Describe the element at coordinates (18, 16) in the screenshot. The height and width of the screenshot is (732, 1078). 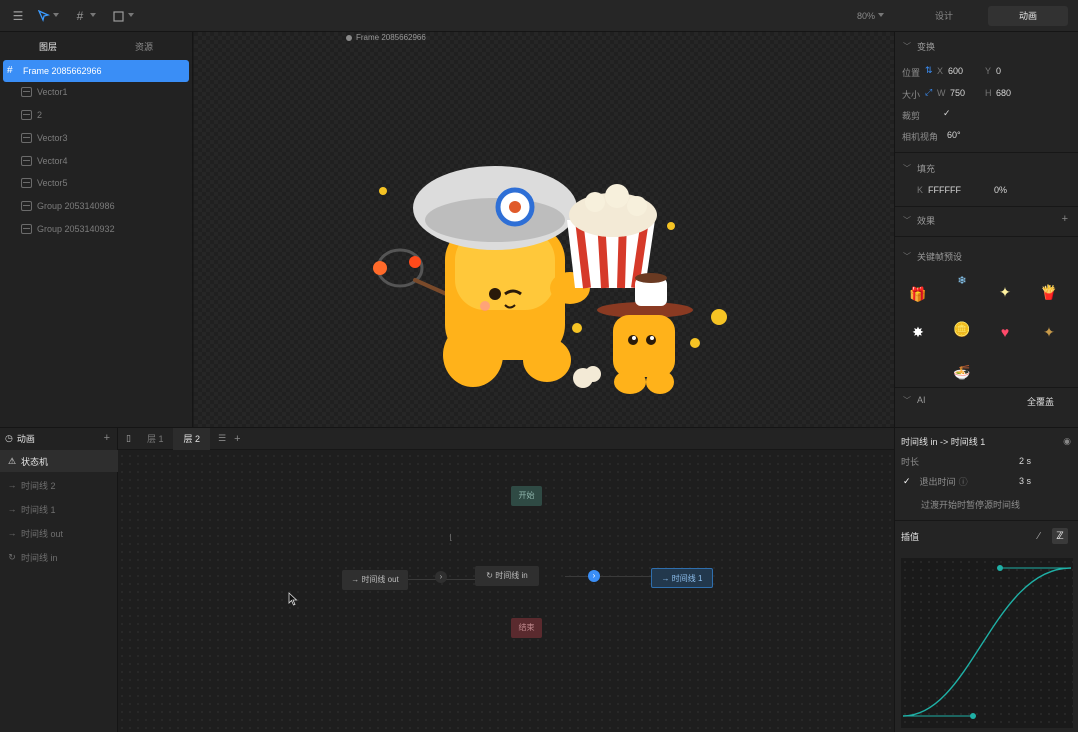
I see `menu-icon: ☰` at that location.